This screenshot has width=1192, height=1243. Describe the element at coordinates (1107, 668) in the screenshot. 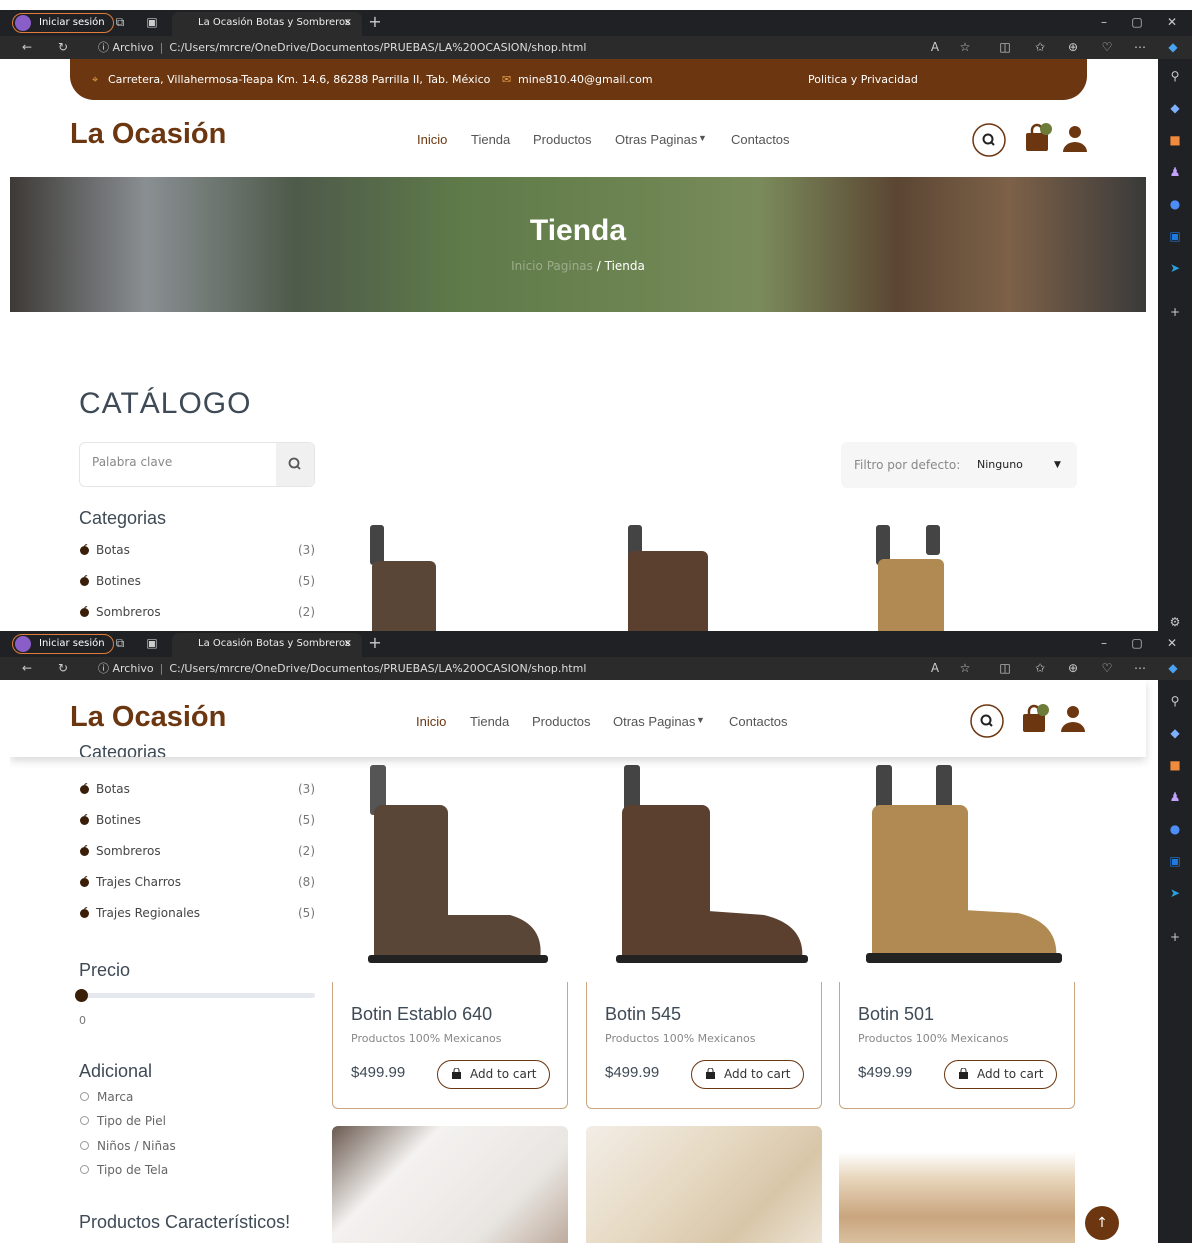

I see `heart-icon: ♡` at that location.